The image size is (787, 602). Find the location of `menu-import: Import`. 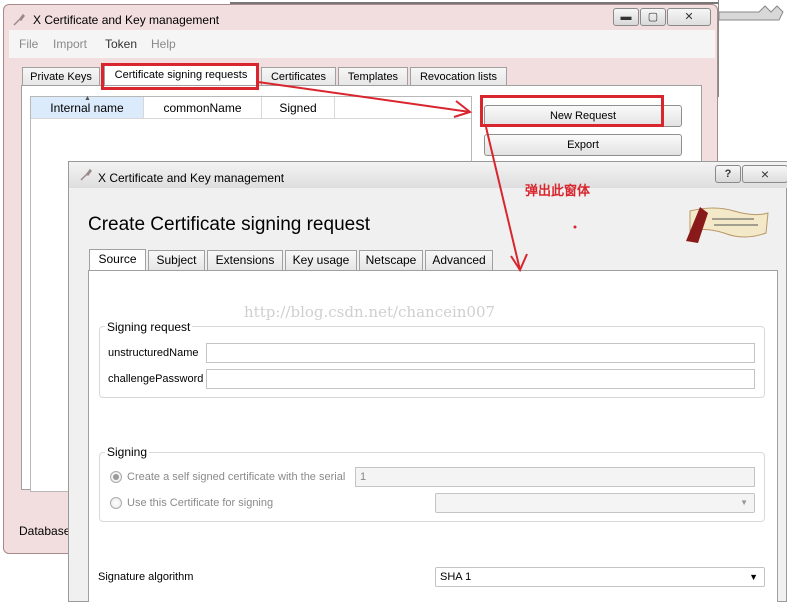

menu-import: Import is located at coordinates (70, 44).